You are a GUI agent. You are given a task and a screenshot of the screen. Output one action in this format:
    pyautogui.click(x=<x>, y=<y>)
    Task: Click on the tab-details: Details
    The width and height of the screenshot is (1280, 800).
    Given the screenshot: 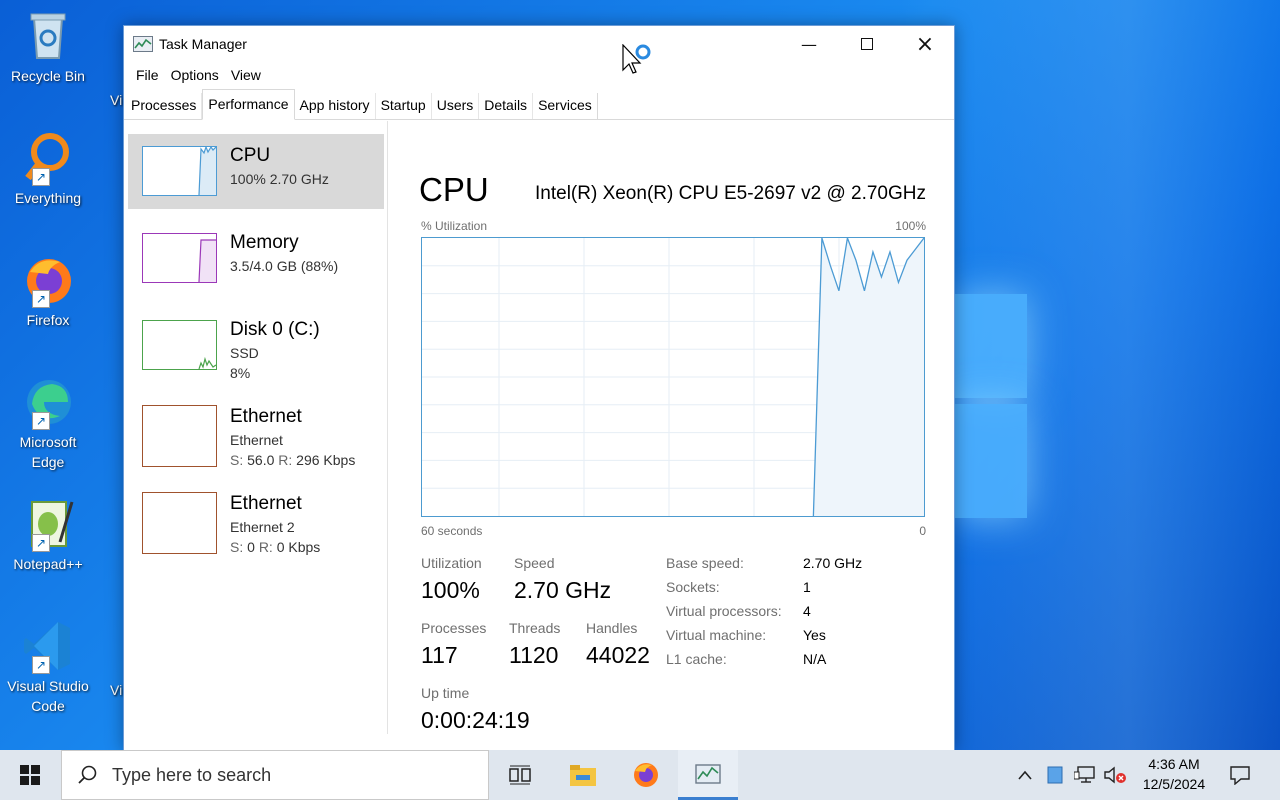 What is the action you would take?
    pyautogui.click(x=506, y=106)
    